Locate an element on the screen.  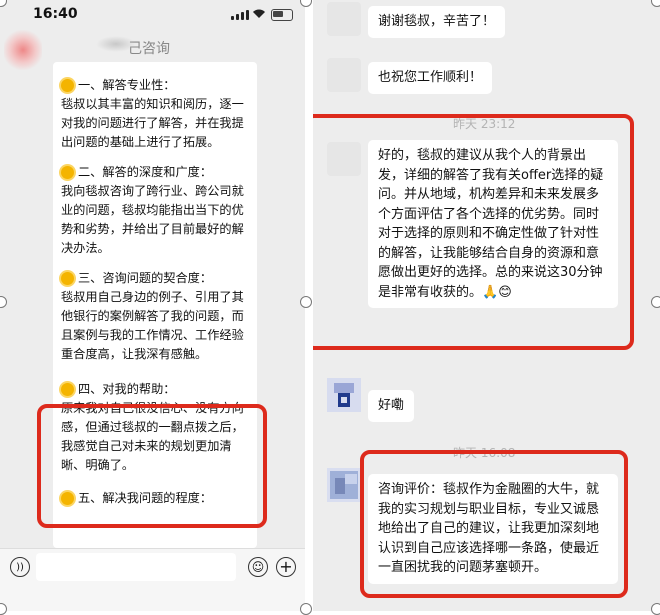
message-text: 谢谢毯叔，辛苦了！ is located at coordinates (437, 21).